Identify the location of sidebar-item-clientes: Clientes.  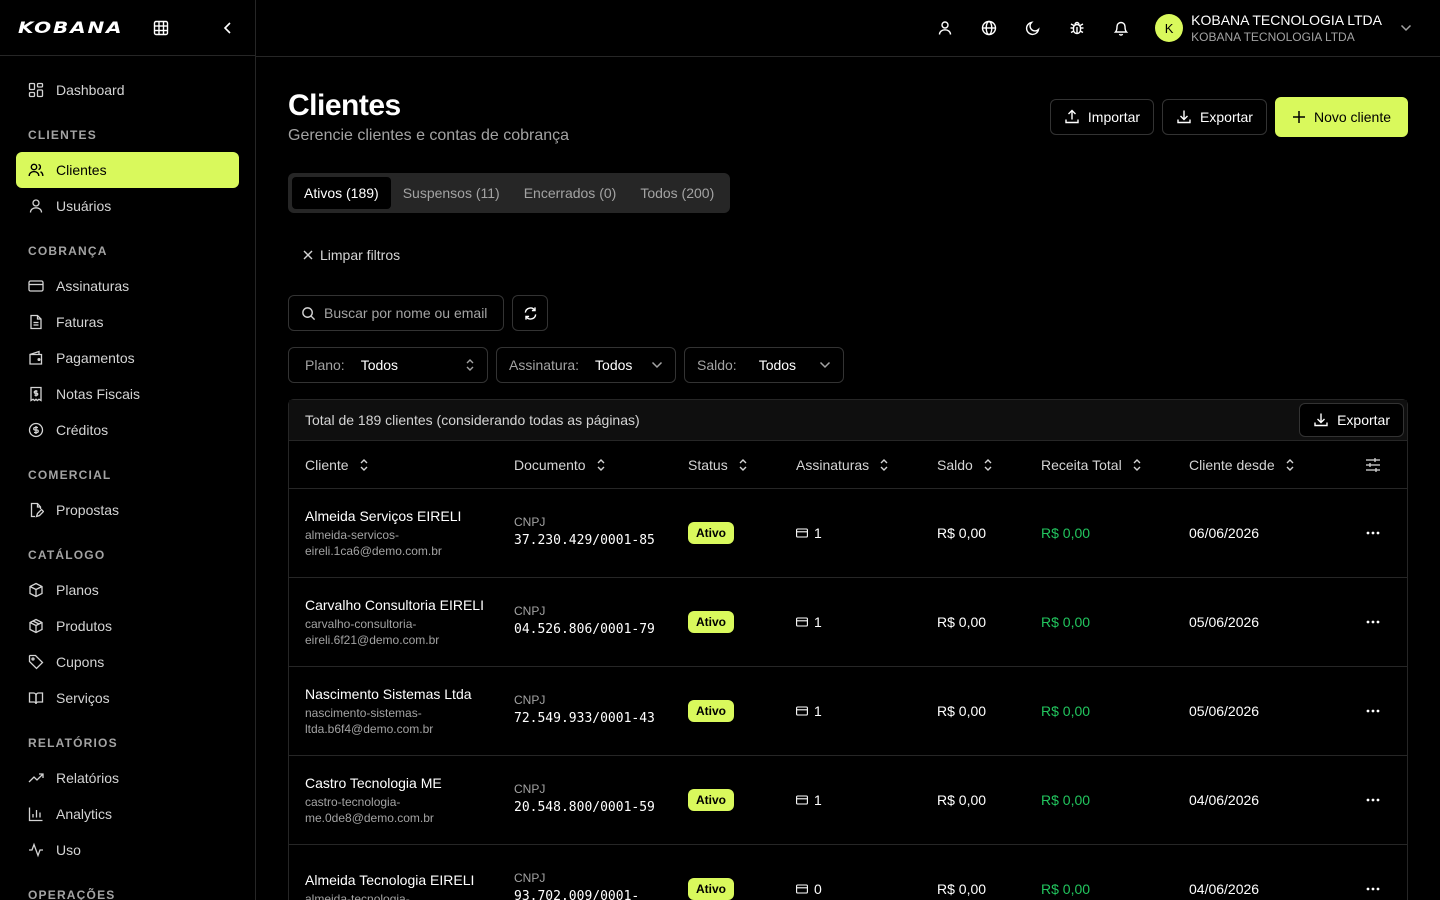
(127, 170).